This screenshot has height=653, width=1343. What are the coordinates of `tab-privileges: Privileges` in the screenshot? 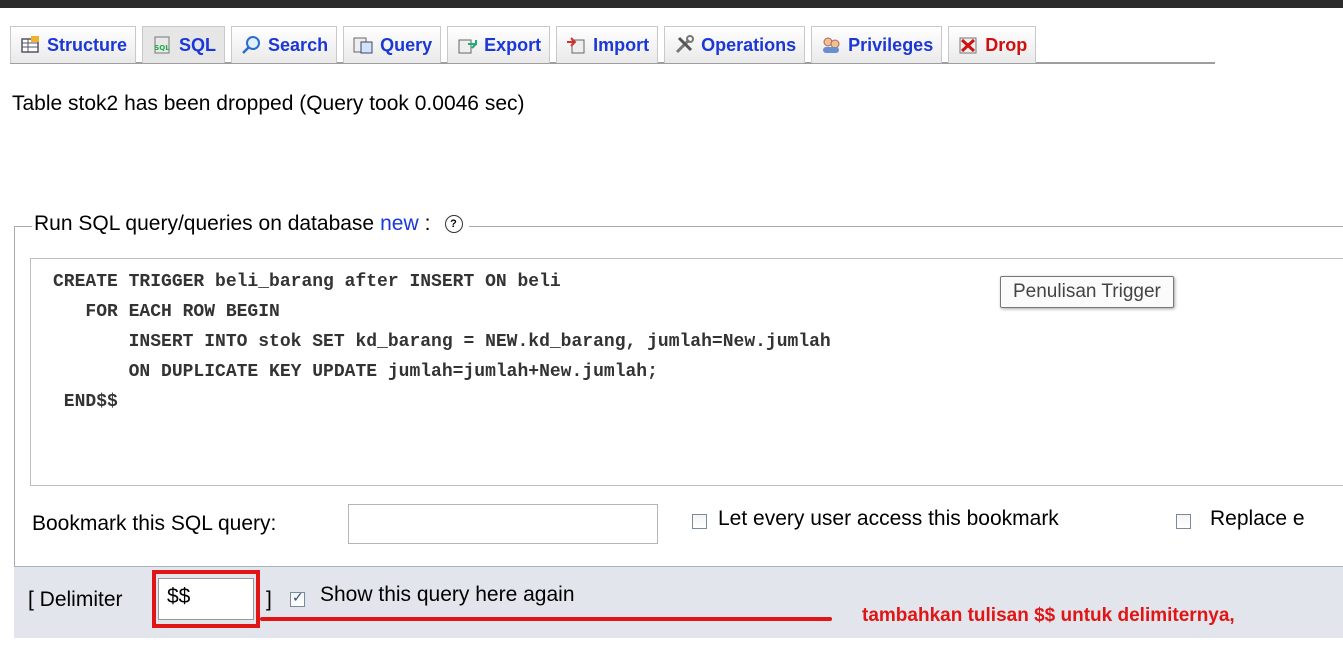 It's located at (877, 44).